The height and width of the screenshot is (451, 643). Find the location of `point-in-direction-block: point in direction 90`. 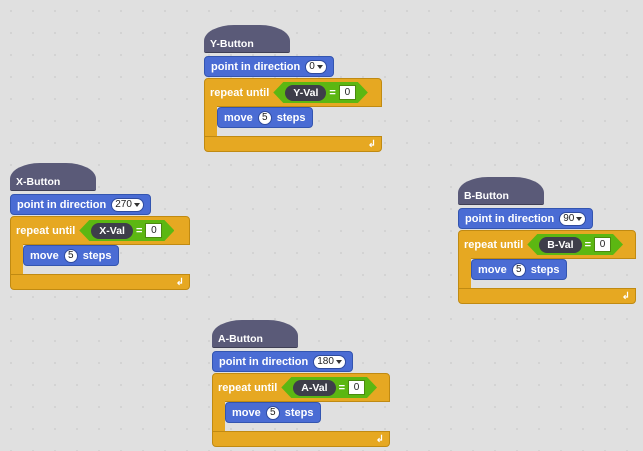

point-in-direction-block: point in direction 90 is located at coordinates (526, 218).